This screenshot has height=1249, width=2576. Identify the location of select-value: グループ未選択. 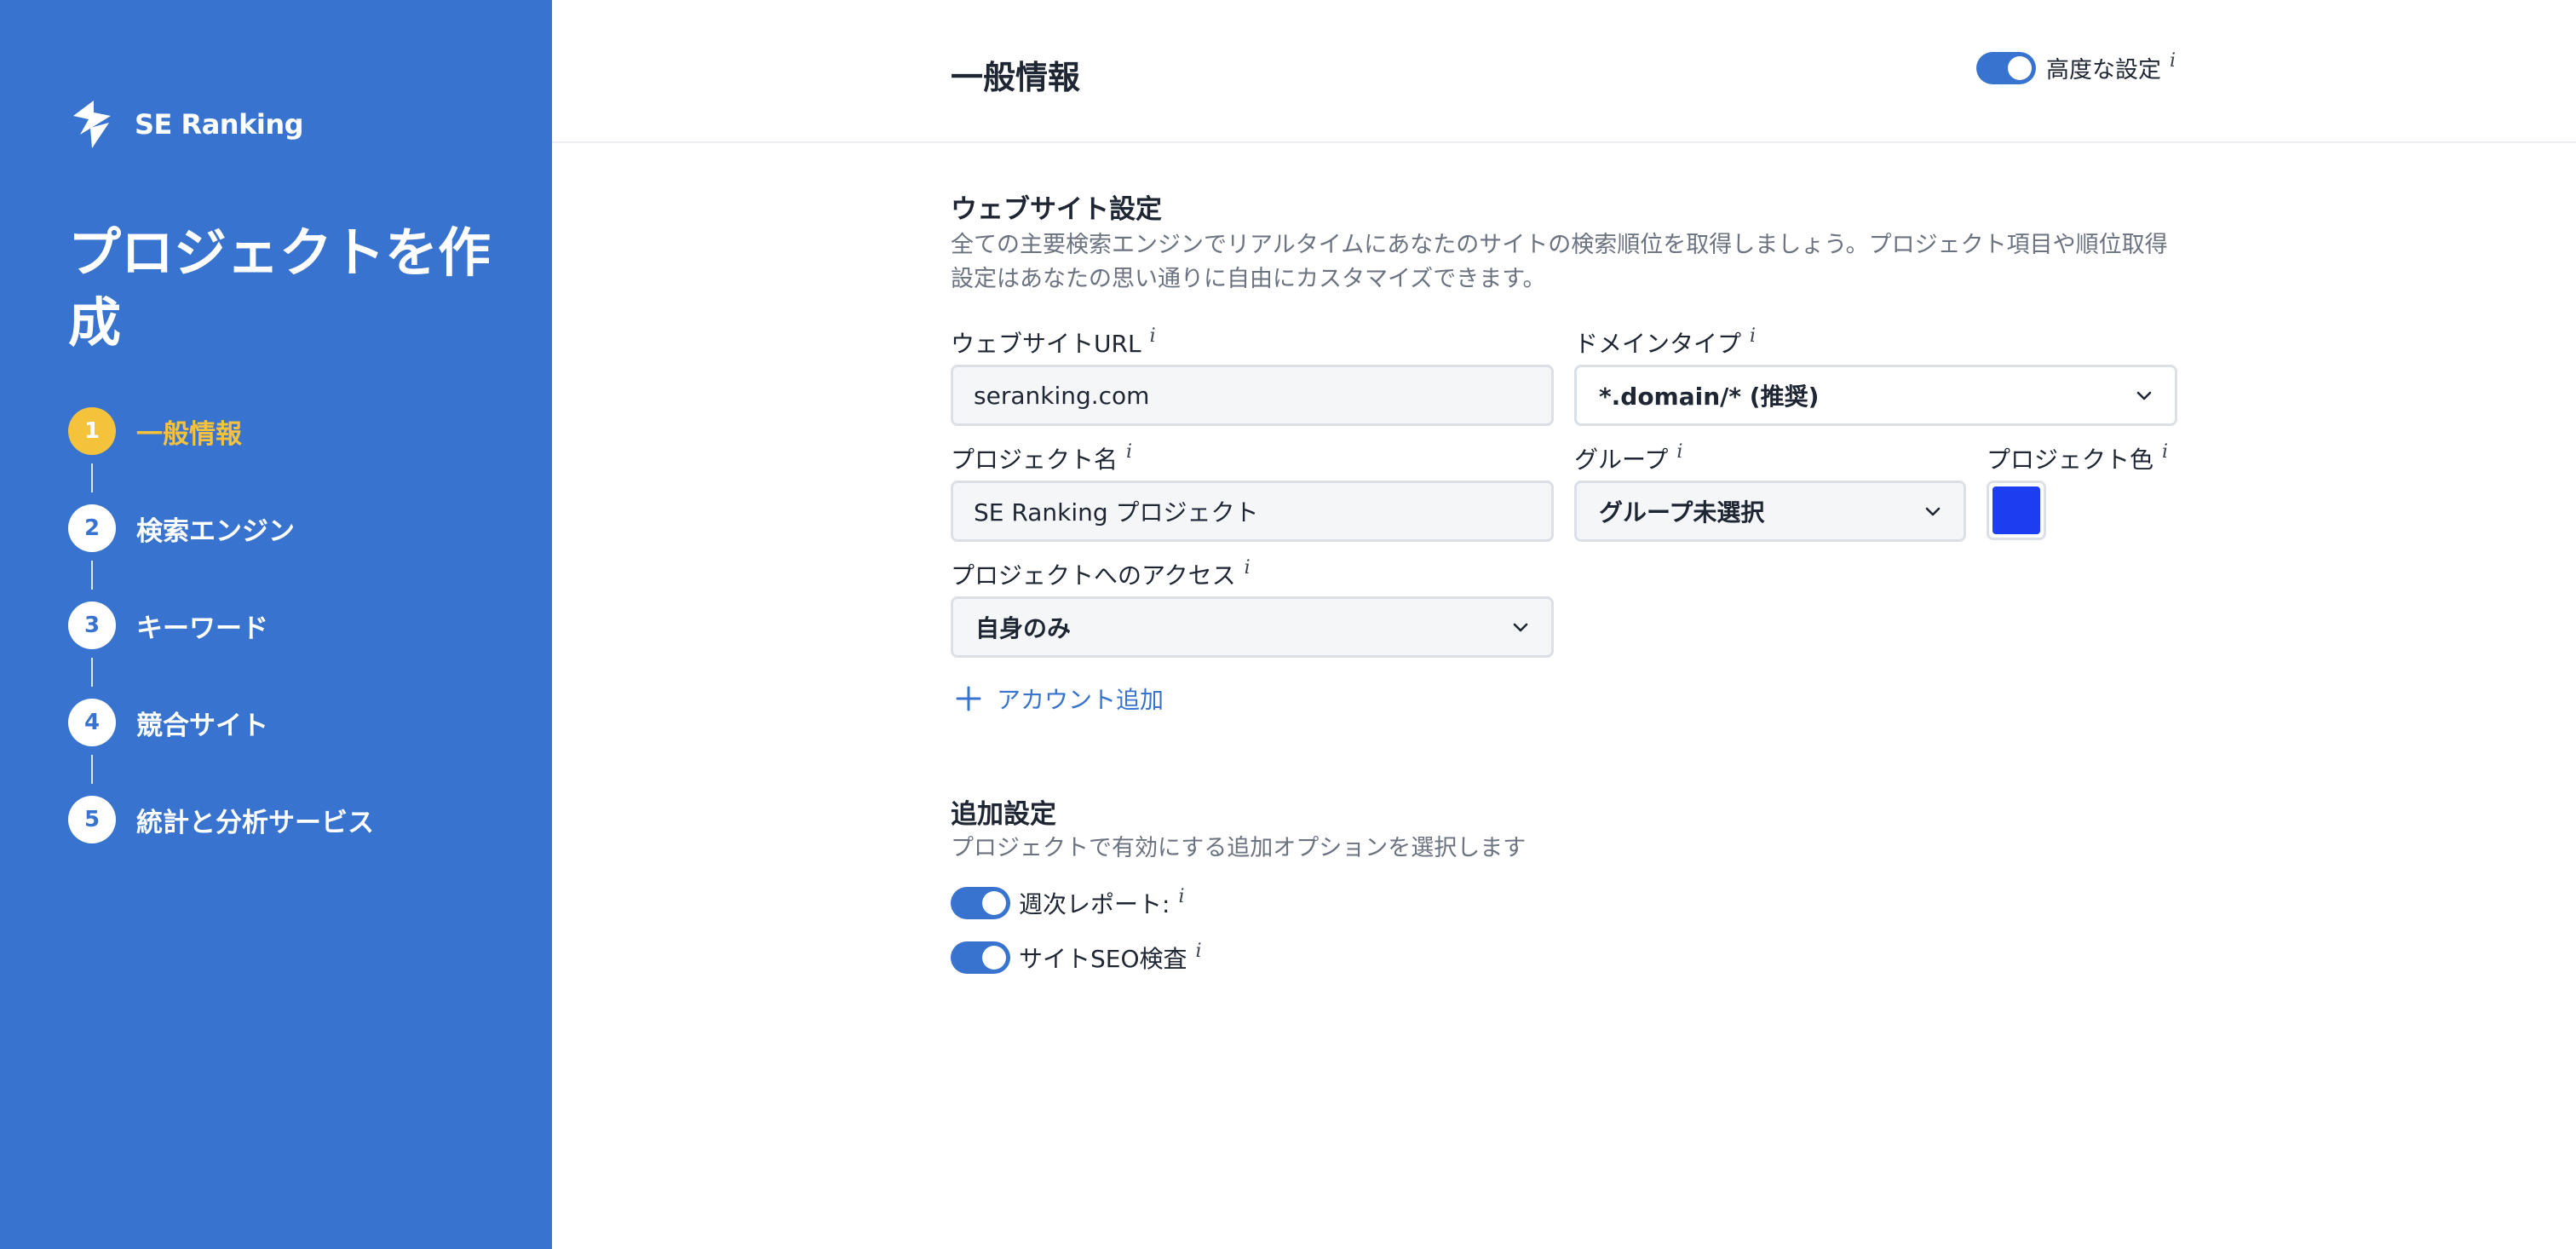
(1682, 512).